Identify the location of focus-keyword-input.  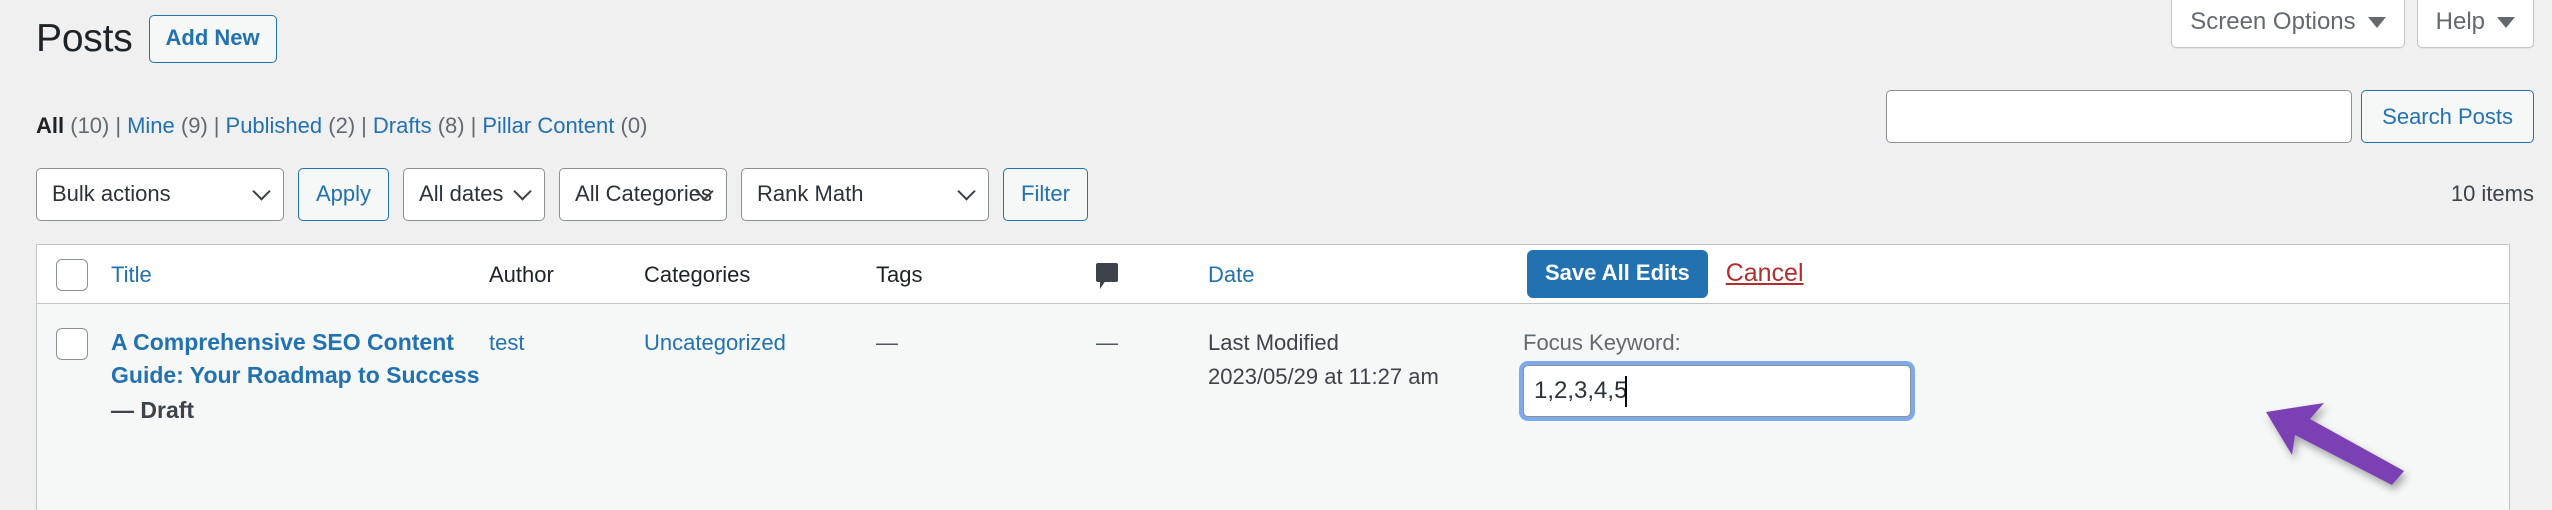
(1717, 391).